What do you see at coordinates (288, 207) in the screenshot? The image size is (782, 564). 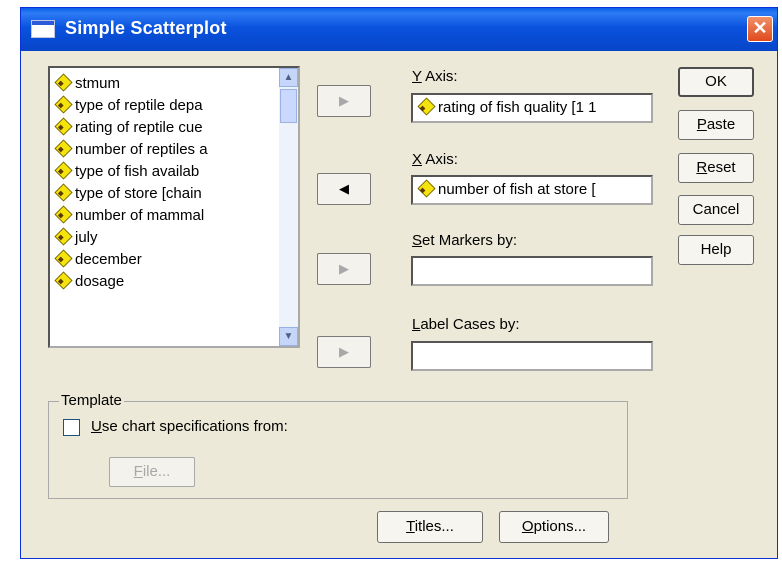 I see `variable-list-scrollbar: ▲ ▼` at bounding box center [288, 207].